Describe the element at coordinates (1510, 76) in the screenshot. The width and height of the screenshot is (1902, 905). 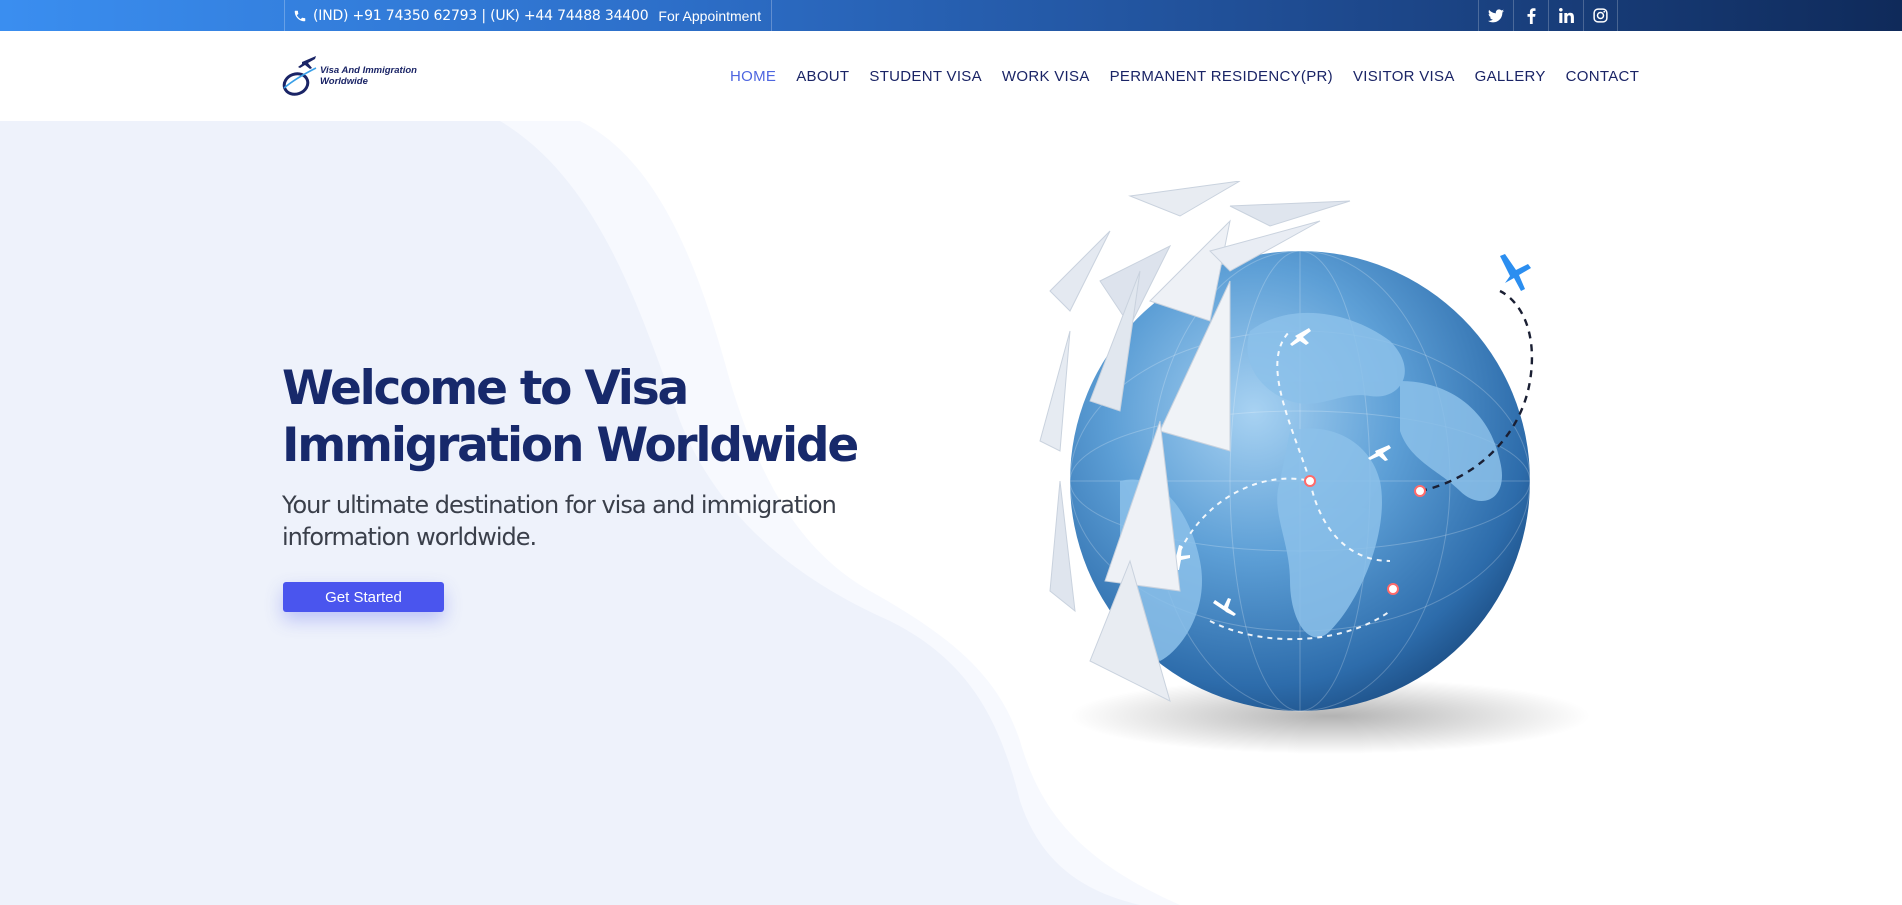
I see `nav-gallery: GALLERY` at that location.